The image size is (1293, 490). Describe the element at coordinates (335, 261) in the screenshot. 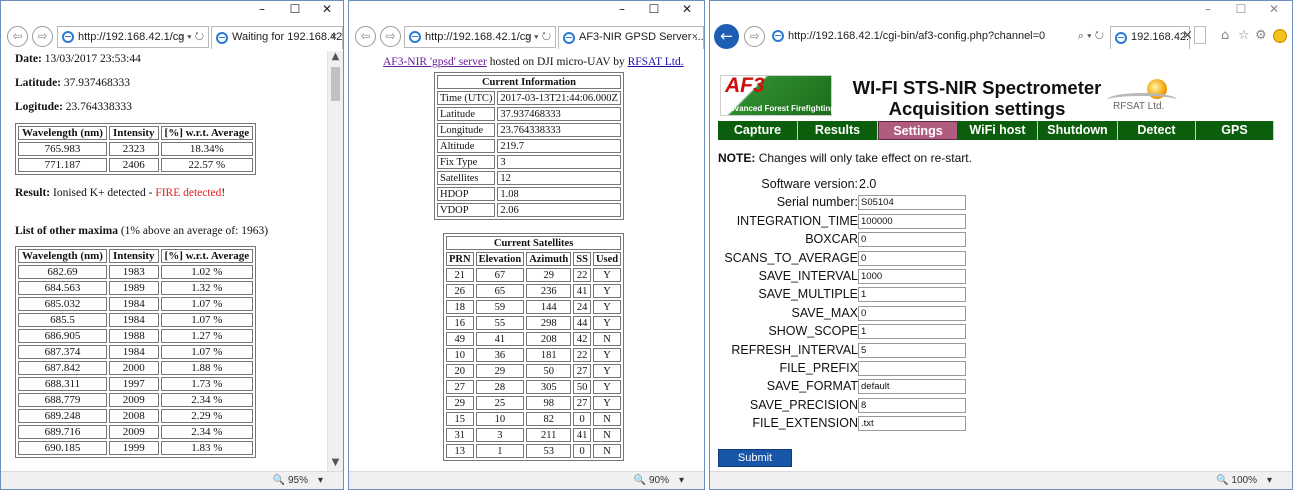

I see `vertical-scrollbar: ▲ ▼` at that location.